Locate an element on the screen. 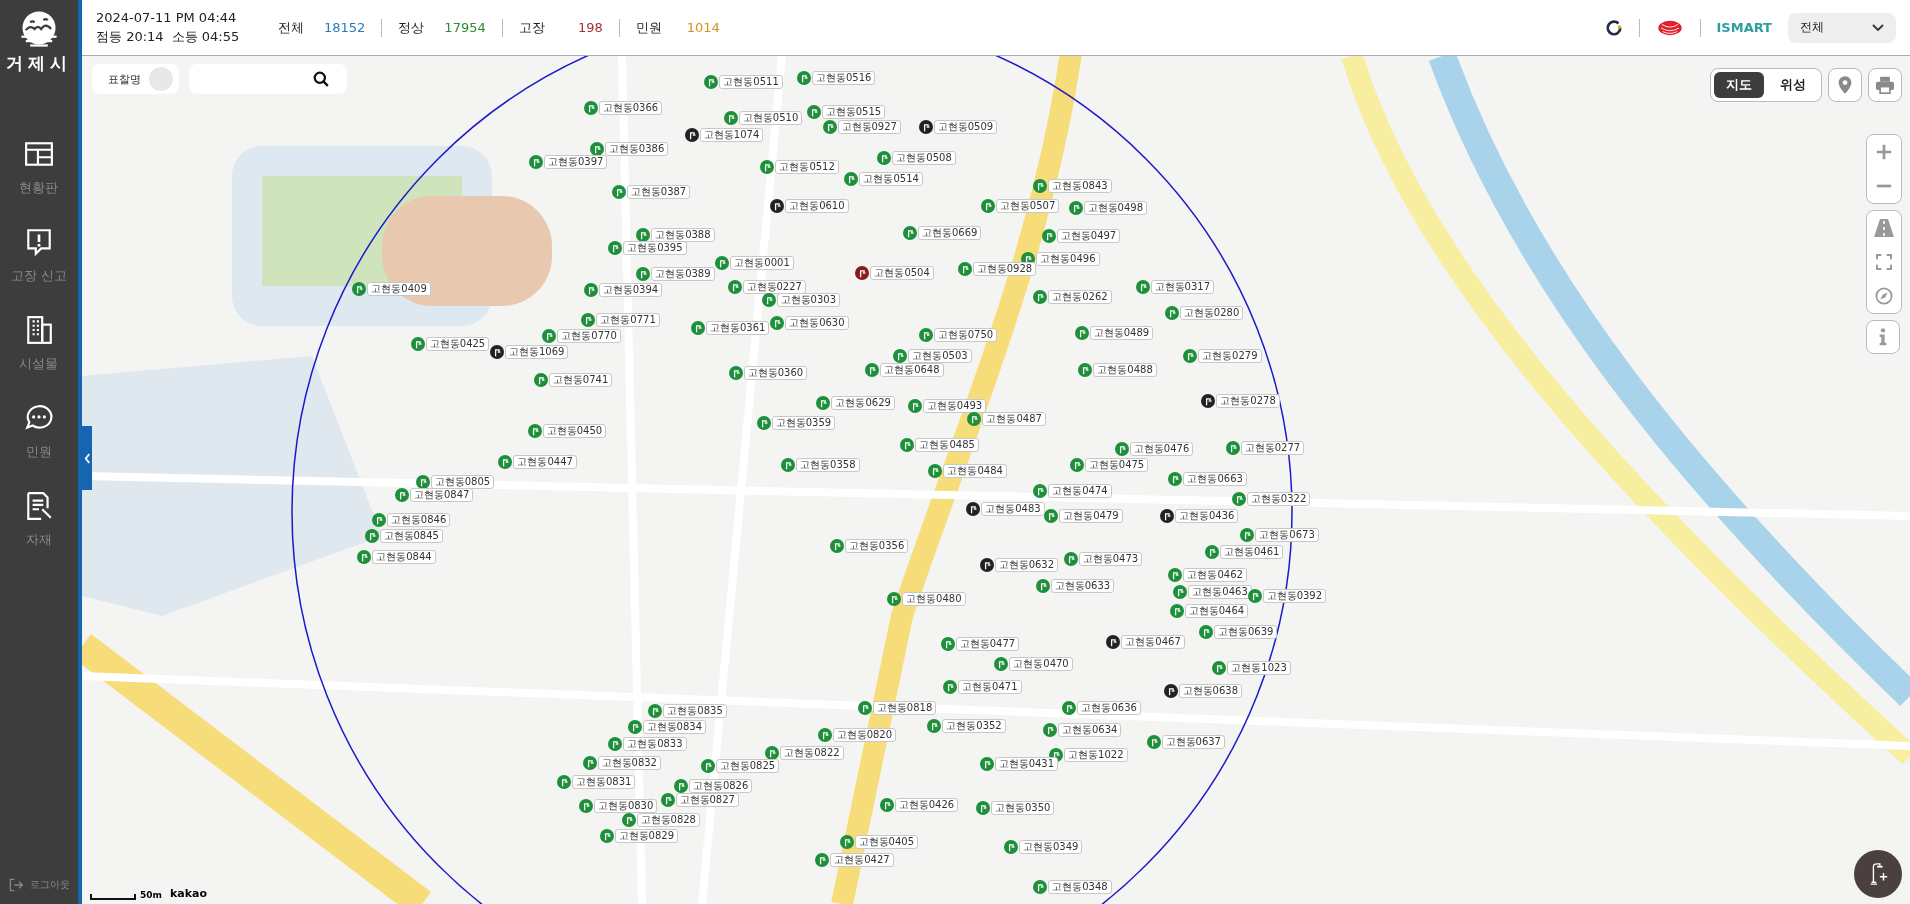 This screenshot has width=1910, height=904. ring-logo-icon is located at coordinates (1613, 27).